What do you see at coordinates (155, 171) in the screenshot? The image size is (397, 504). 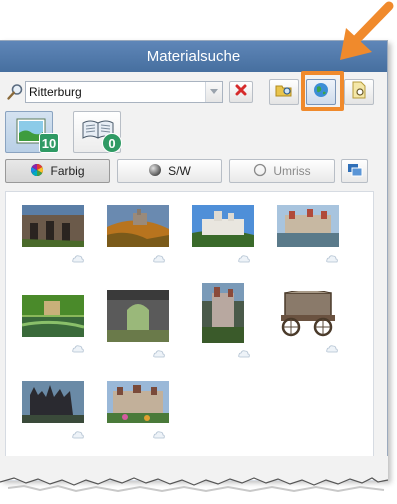 I see `grayscale-sphere-icon` at bounding box center [155, 171].